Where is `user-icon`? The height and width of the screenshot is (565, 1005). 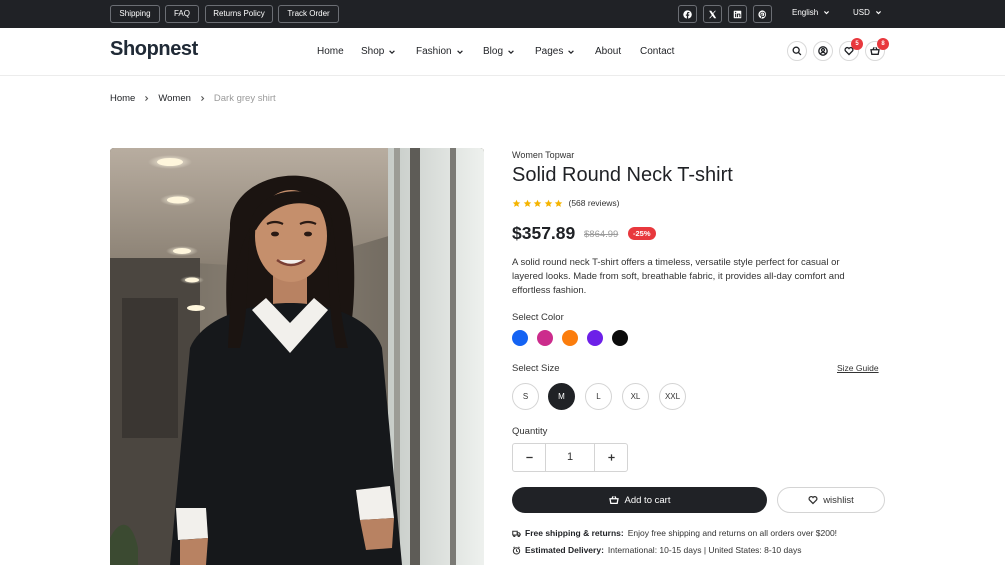
user-icon is located at coordinates (823, 51).